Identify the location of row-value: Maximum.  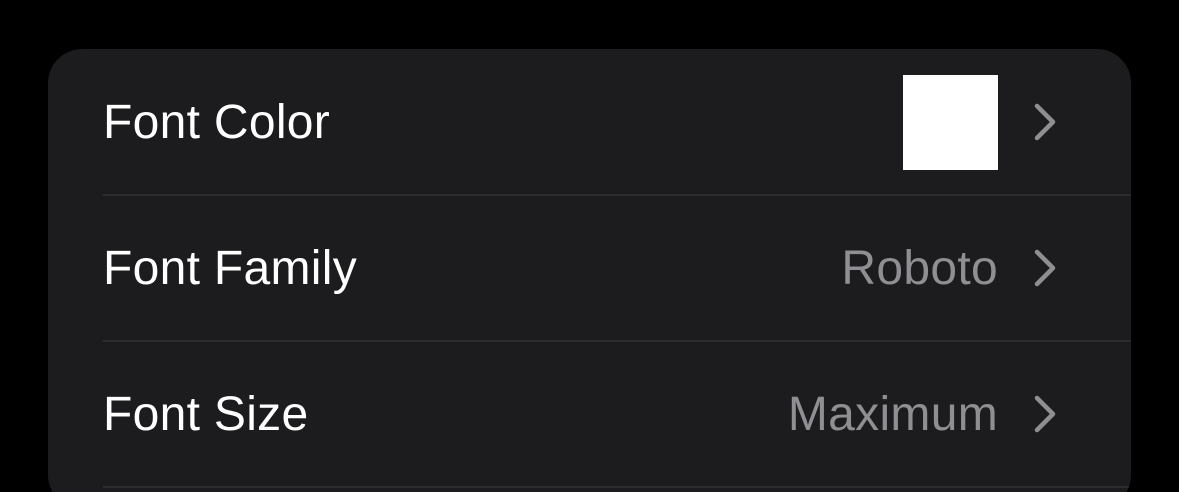
(892, 414).